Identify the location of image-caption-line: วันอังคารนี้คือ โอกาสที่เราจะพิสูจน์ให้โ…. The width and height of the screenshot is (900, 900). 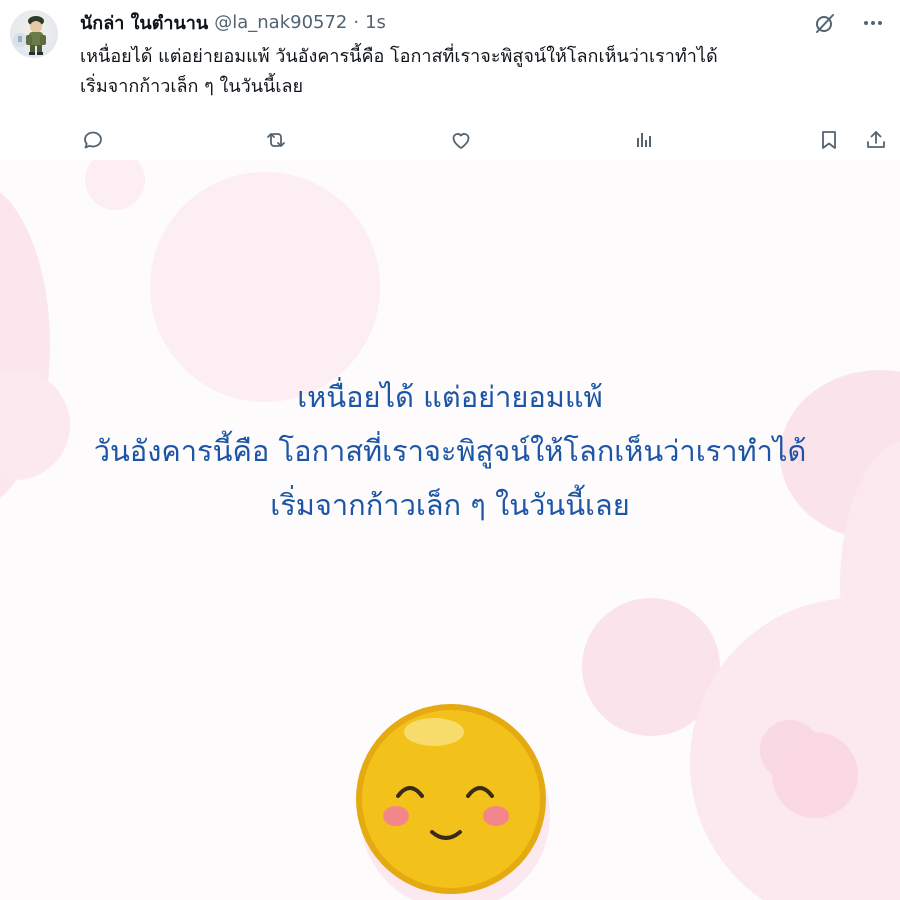
(450, 451).